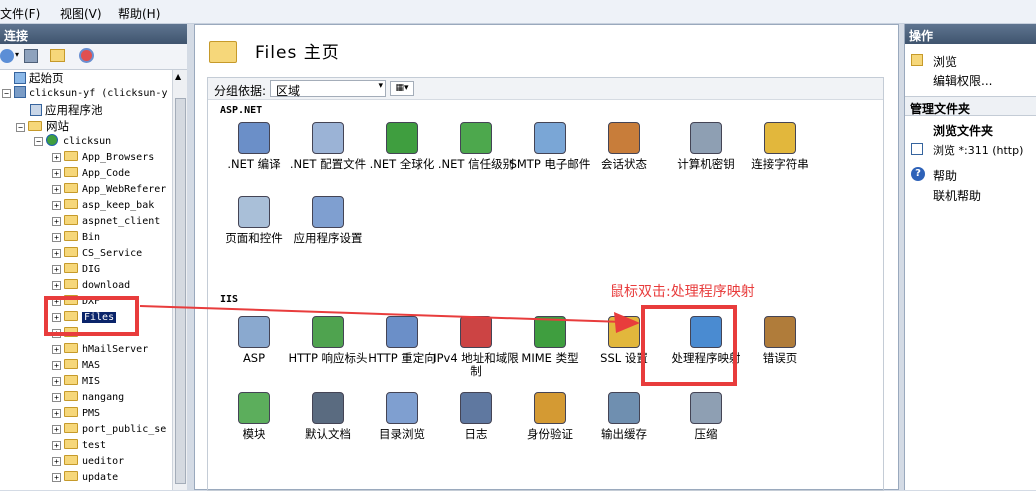 The width and height of the screenshot is (1036, 491). I want to click on tree-server: − clicksun-yf (clicksun-y, so click(84, 94).